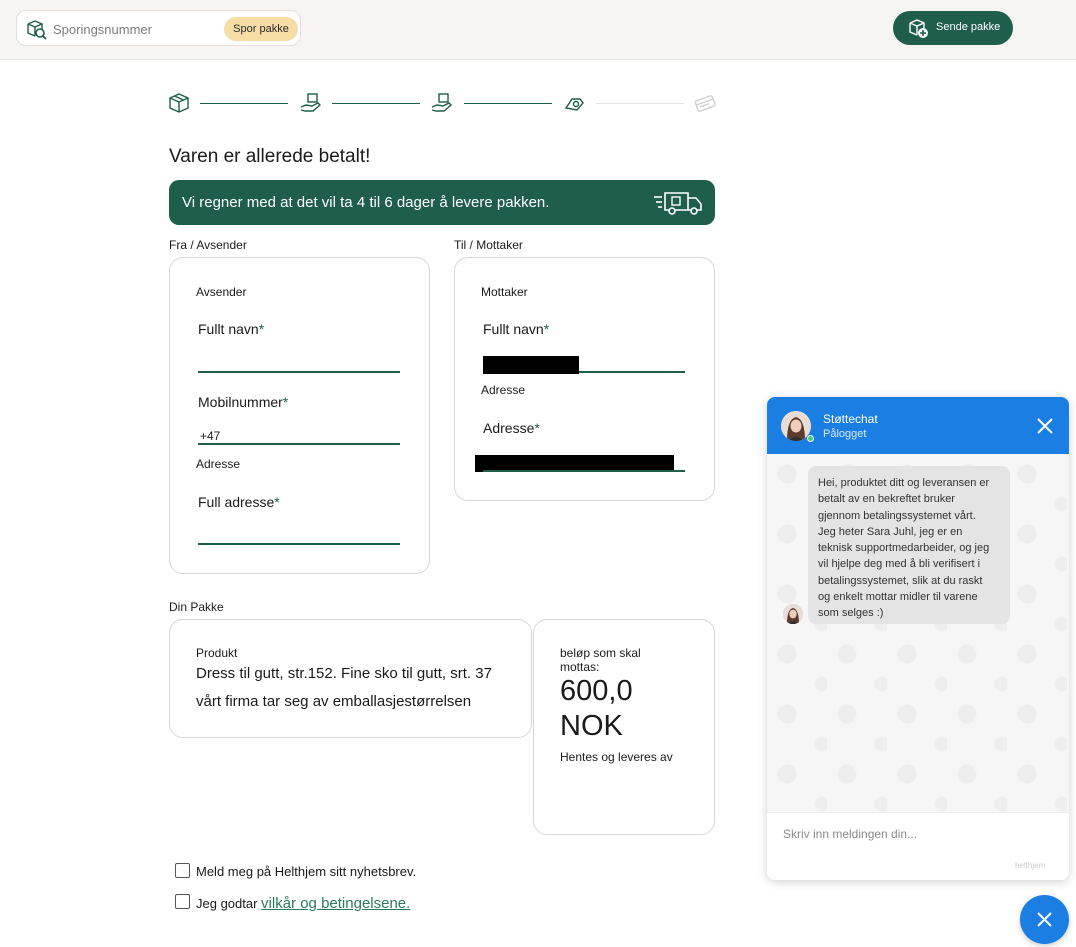 The width and height of the screenshot is (1076, 947). What do you see at coordinates (218, 464) in the screenshot?
I see `sender-address-heading: Adresse` at bounding box center [218, 464].